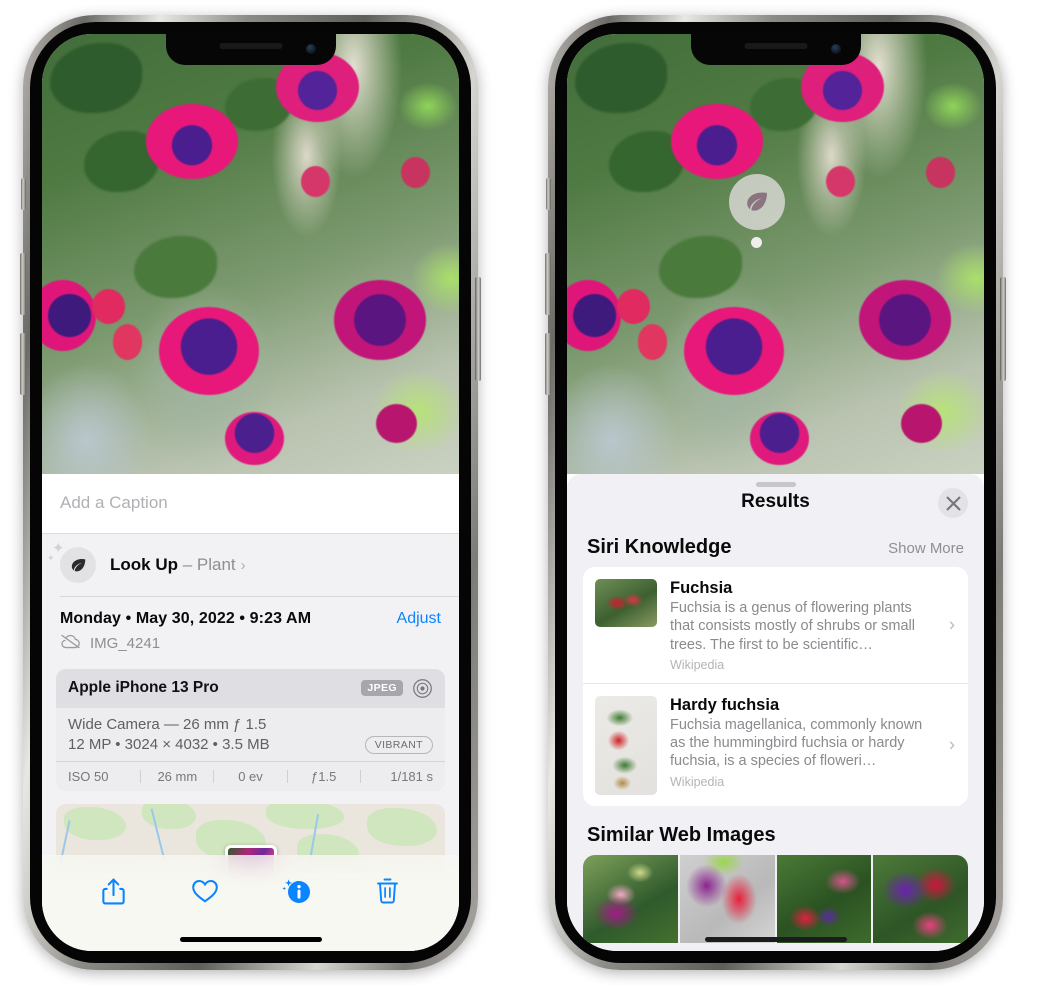 The width and height of the screenshot is (1055, 985). What do you see at coordinates (926, 548) in the screenshot?
I see `show-more-button: Show More` at bounding box center [926, 548].